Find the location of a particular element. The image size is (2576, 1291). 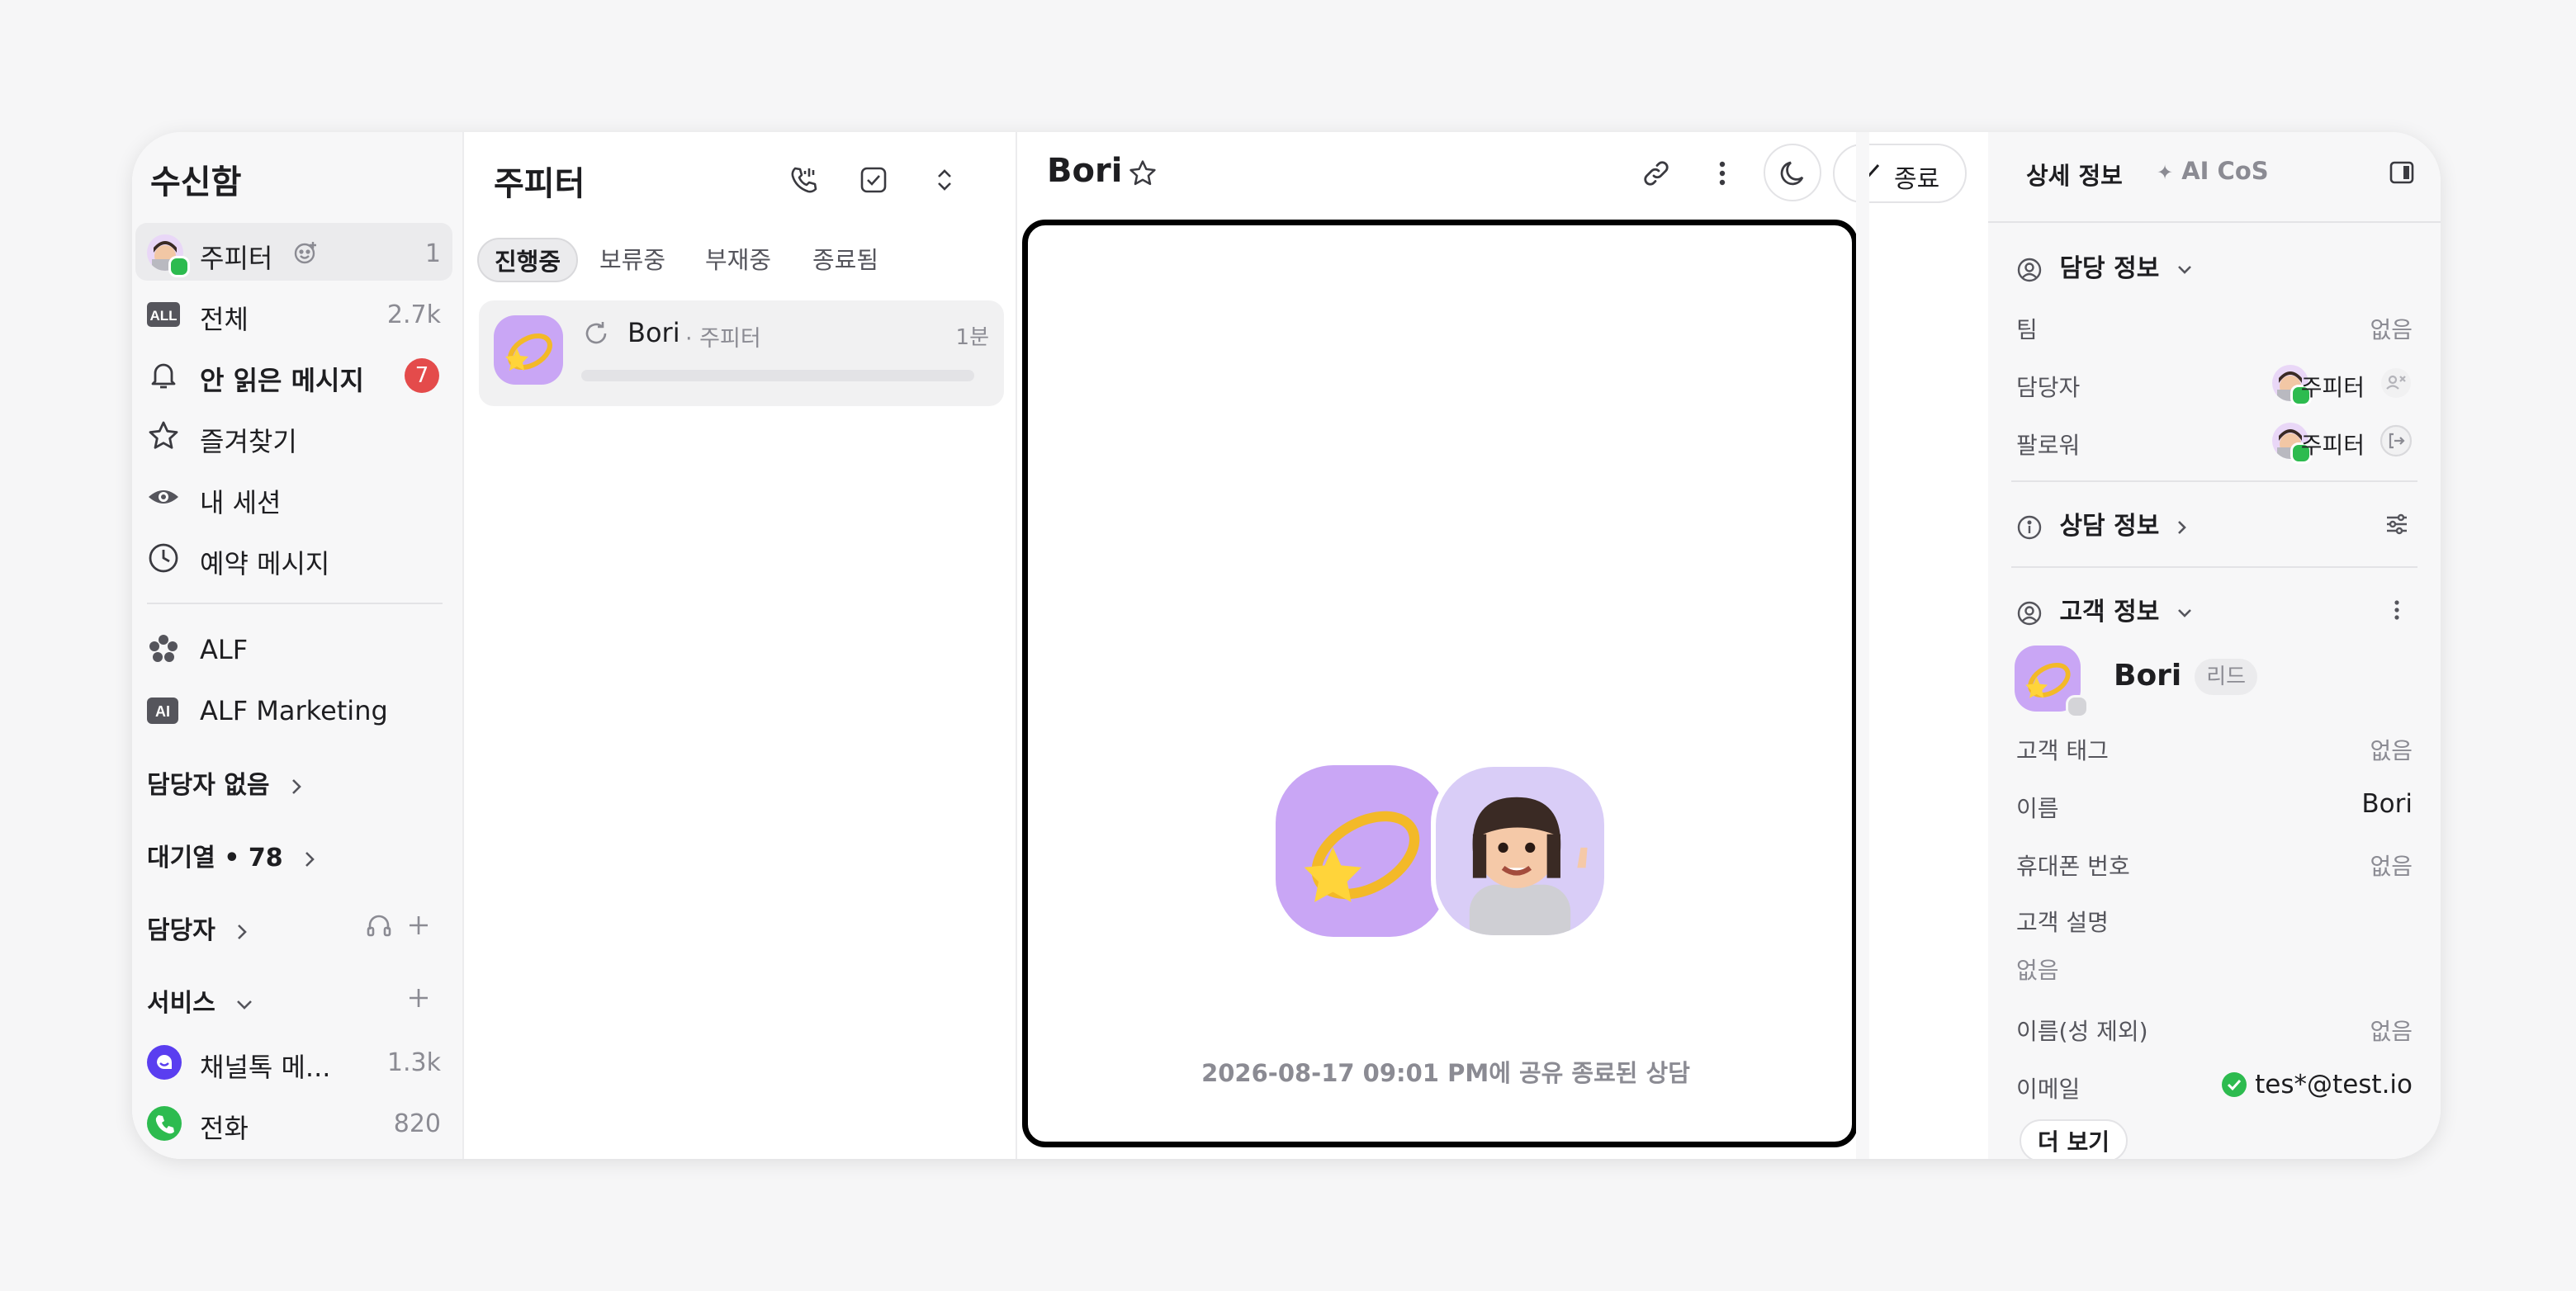

assignee-value: 주피터 is located at coordinates (2333, 386).